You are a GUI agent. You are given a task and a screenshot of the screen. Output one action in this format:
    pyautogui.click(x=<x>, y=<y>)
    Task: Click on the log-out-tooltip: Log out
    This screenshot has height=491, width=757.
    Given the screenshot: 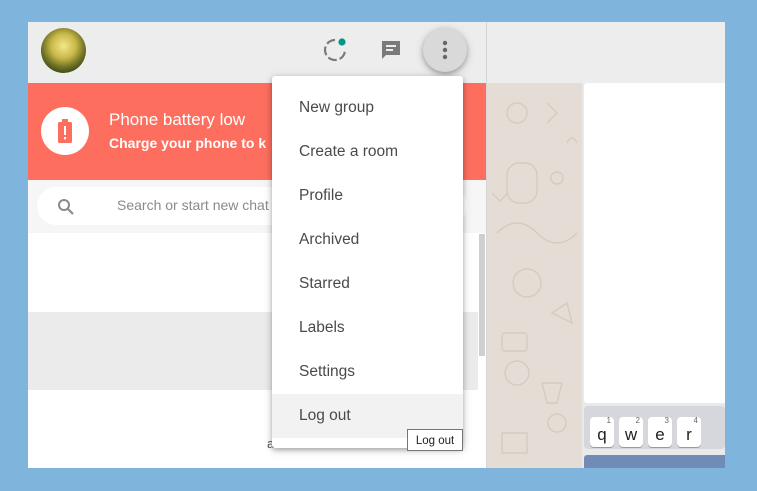 What is the action you would take?
    pyautogui.click(x=435, y=440)
    